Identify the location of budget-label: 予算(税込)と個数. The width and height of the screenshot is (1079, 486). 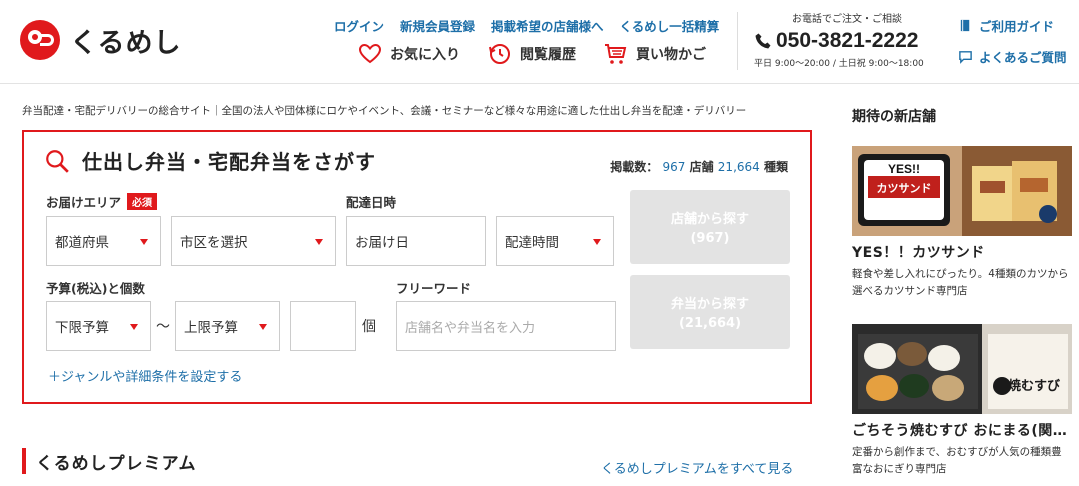
(95, 288).